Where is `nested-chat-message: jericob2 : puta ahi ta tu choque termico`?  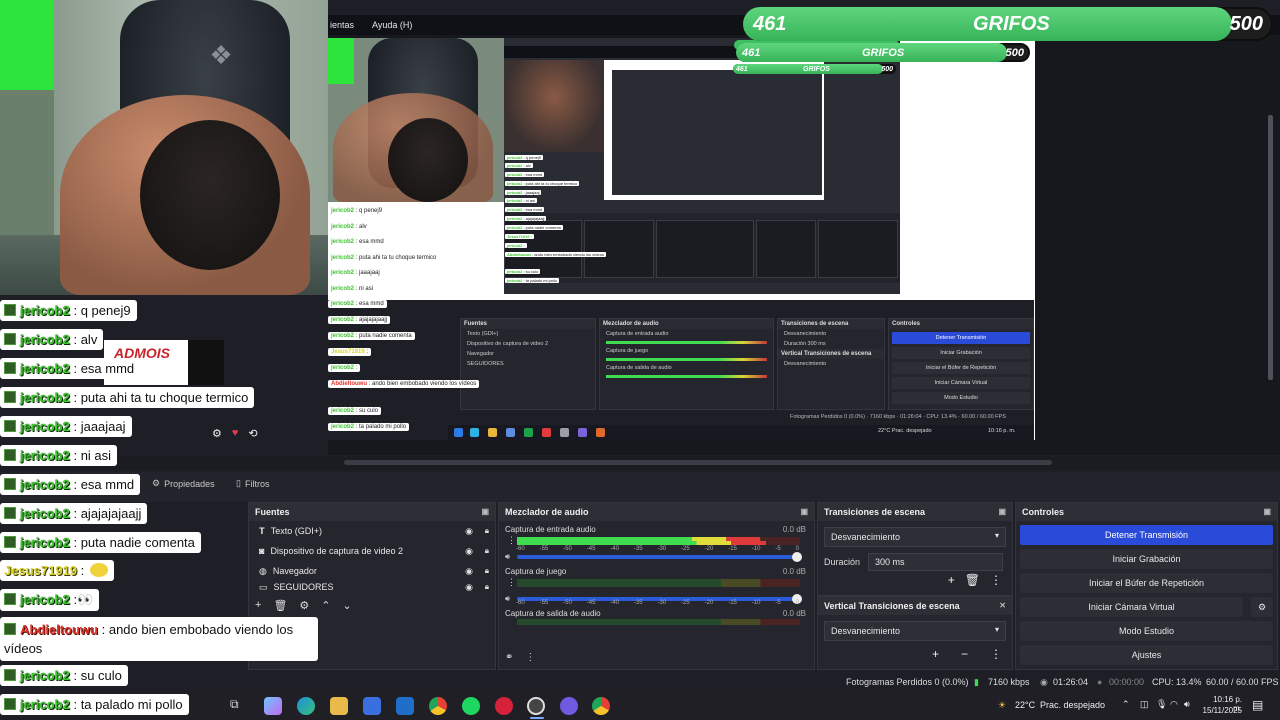 nested-chat-message: jericob2 : puta ahi ta tu choque termico is located at coordinates (542, 183).